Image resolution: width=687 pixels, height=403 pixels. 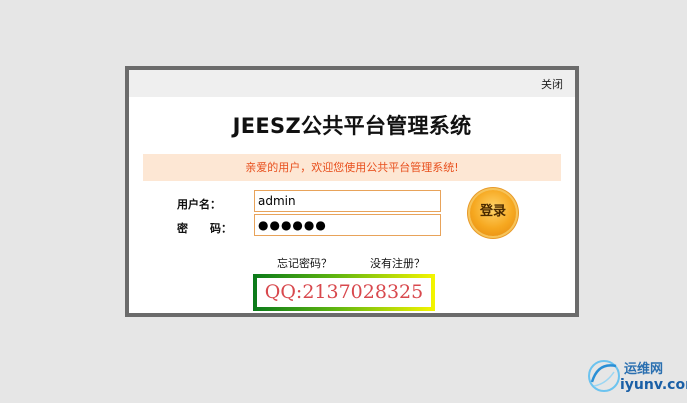 What do you see at coordinates (352, 167) in the screenshot?
I see `welcome-message: 亲爱的用户，欢迎您使用公共平台管理系统!` at bounding box center [352, 167].